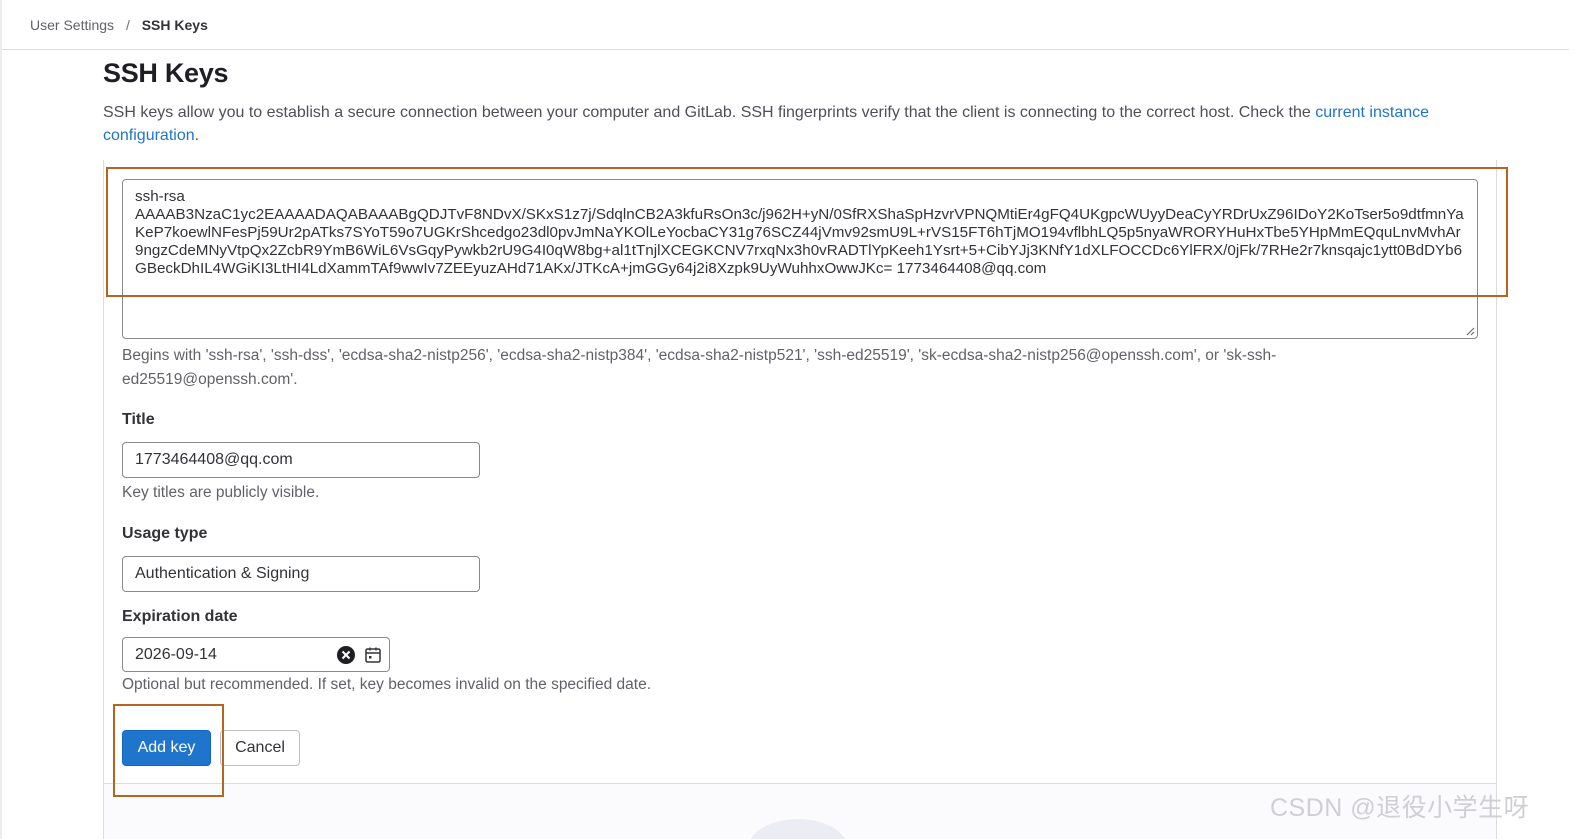 The image size is (1579, 839). I want to click on title-label: Title, so click(138, 419).